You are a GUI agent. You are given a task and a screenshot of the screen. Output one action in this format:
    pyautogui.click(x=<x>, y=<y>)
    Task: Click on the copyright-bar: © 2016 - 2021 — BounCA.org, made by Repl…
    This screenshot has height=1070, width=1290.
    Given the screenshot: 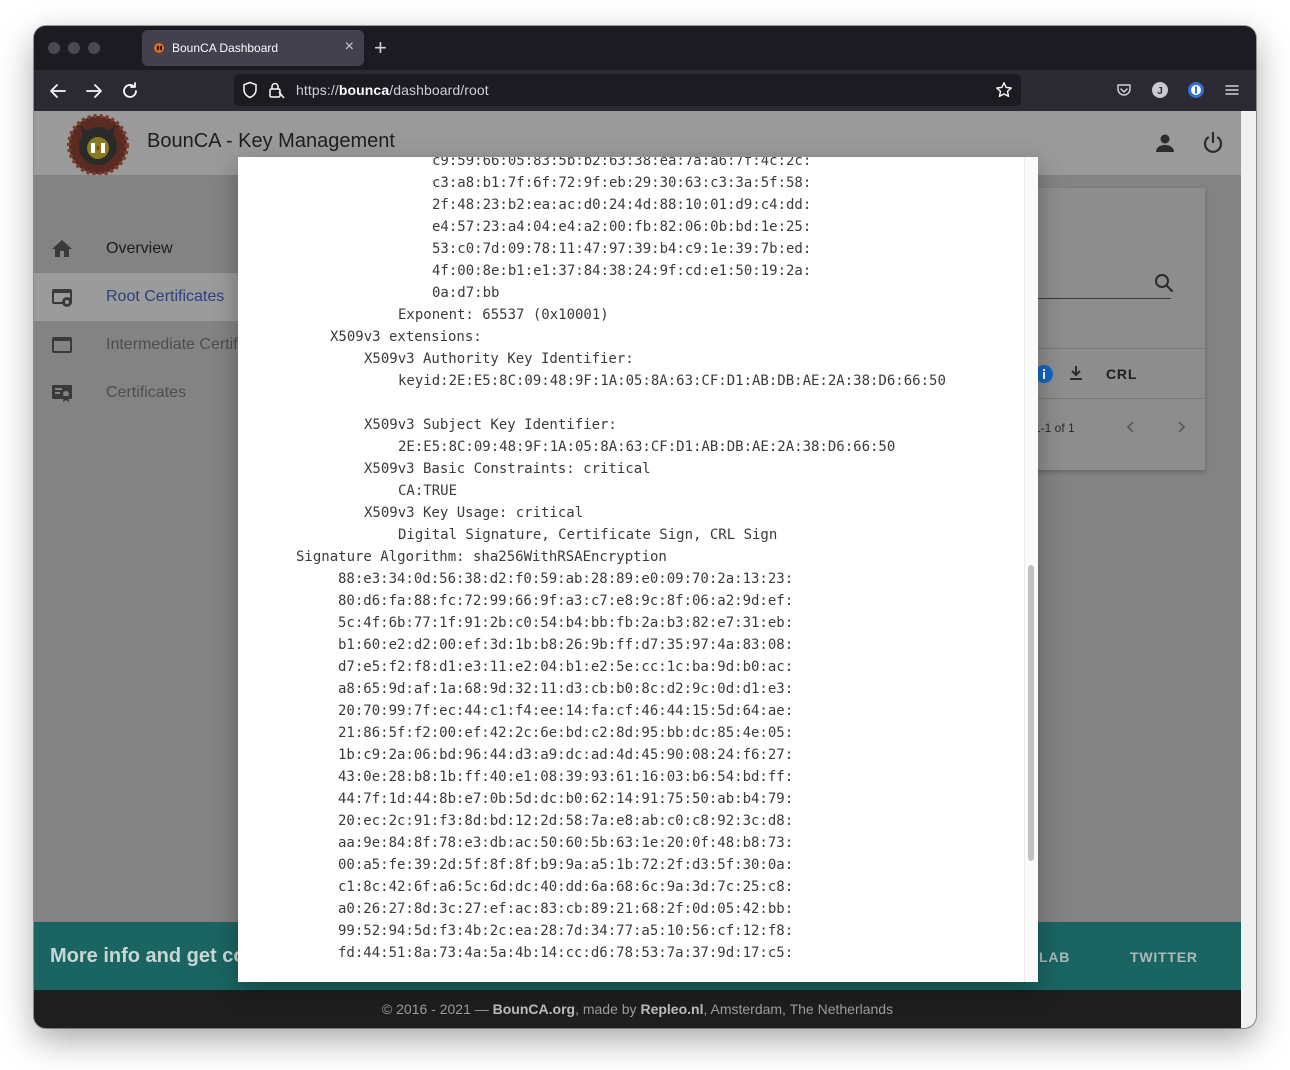 What is the action you would take?
    pyautogui.click(x=637, y=1009)
    